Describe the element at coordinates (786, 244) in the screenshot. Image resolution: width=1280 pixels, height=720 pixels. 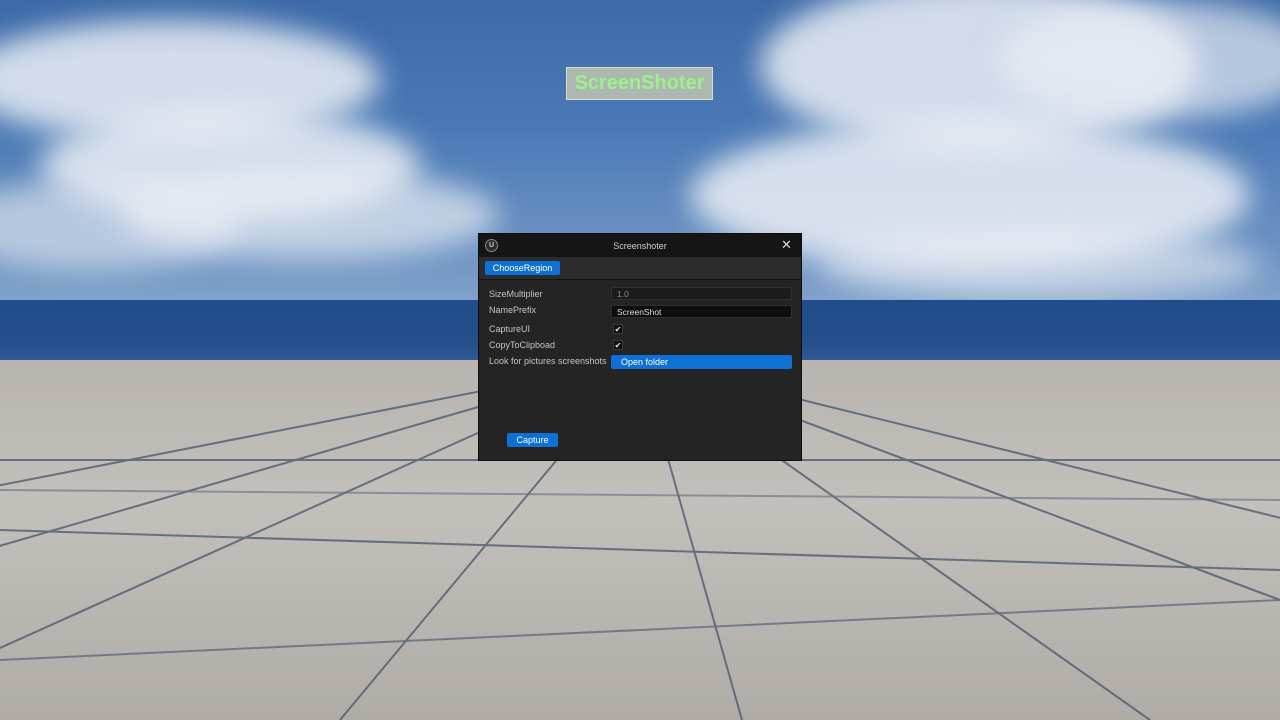
I see `close-icon: ✕` at that location.